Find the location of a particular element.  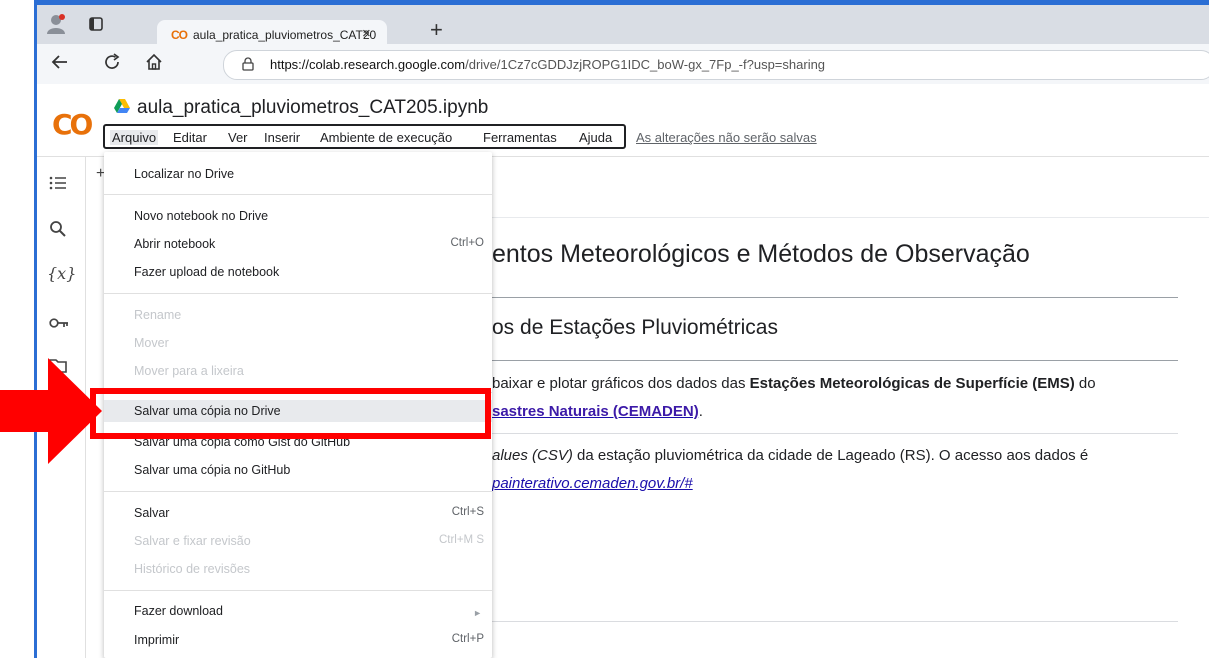

shortcut-abrir: Ctrl+O is located at coordinates (467, 243).